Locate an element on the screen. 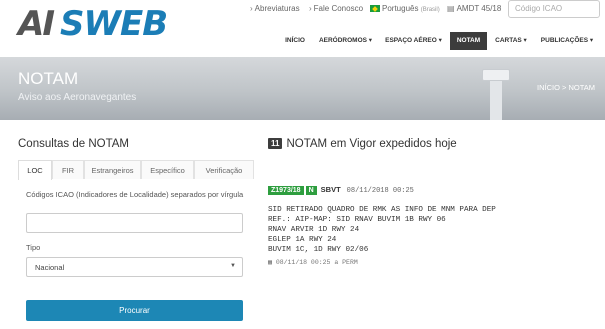  notam-id-badge: Z1973/18 is located at coordinates (286, 190).